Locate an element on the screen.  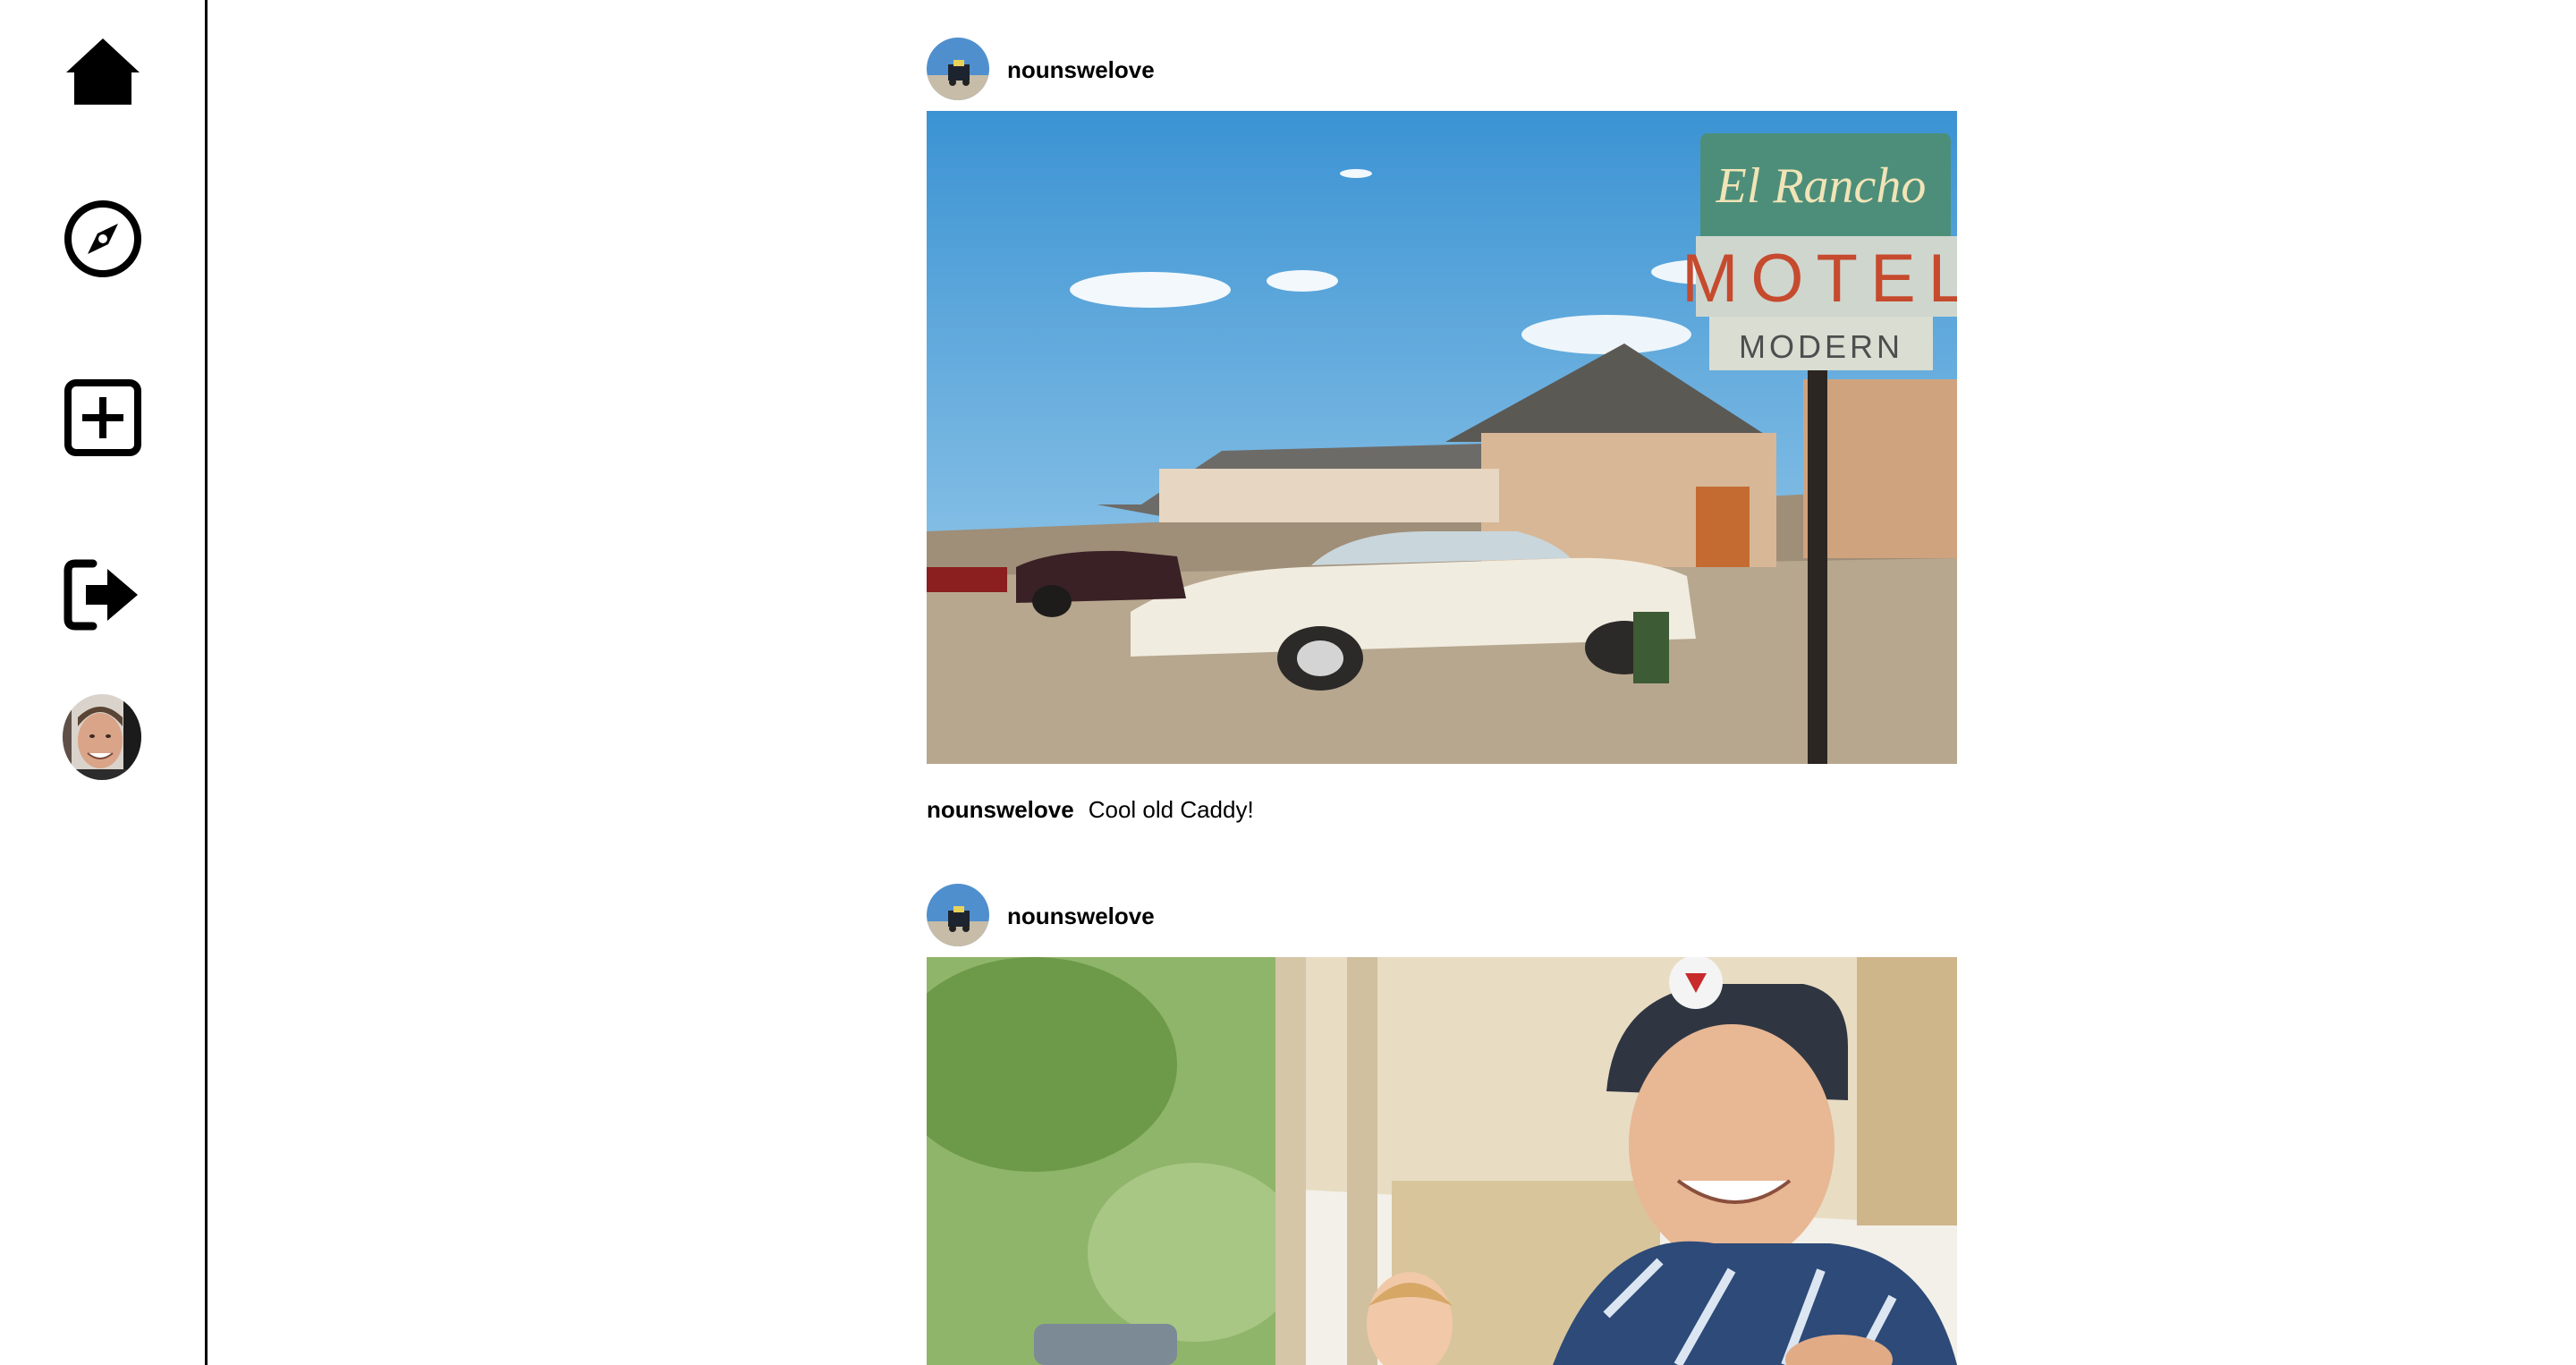
logout-icon is located at coordinates (101, 595).